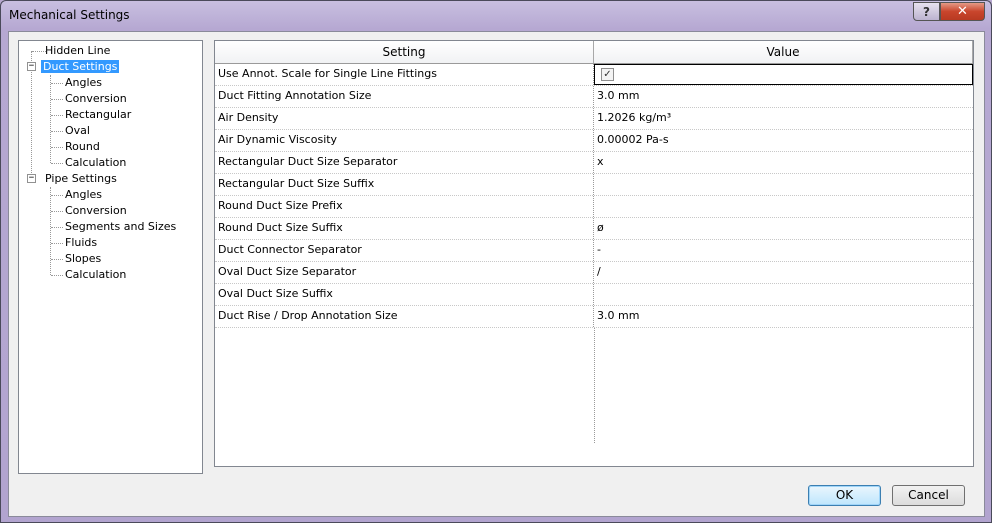 This screenshot has width=992, height=523. I want to click on tree-item-slopes: Slopes, so click(83, 258).